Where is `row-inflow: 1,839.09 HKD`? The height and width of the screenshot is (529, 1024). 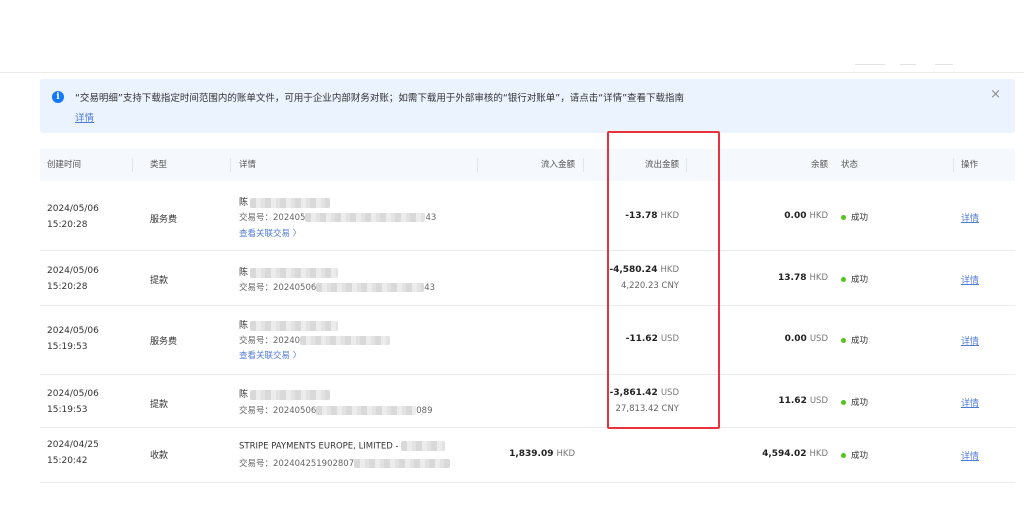 row-inflow: 1,839.09 HKD is located at coordinates (542, 454).